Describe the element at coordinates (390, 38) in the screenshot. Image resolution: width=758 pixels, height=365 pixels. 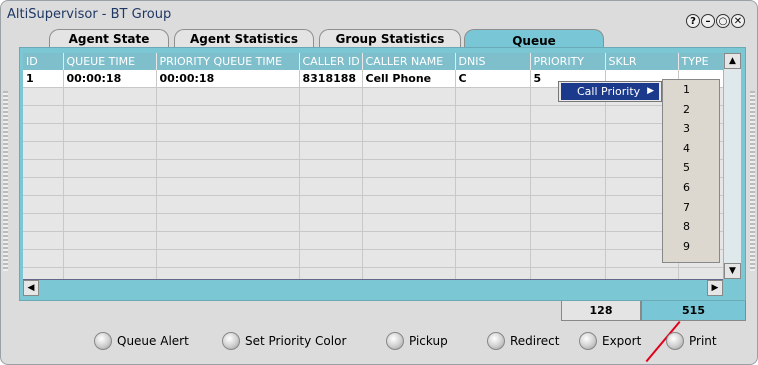
I see `tab-group-statistics: Group Statistics` at that location.